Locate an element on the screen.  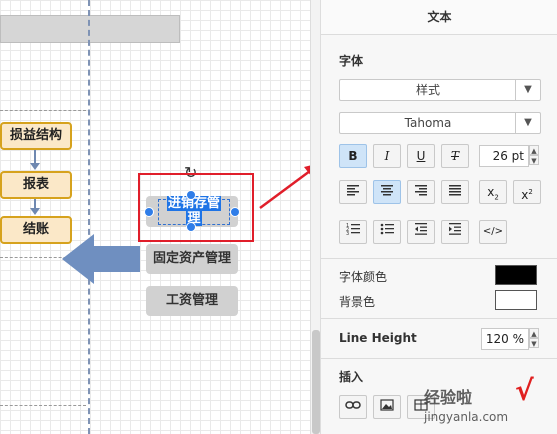
align-center-button is located at coordinates (387, 192).